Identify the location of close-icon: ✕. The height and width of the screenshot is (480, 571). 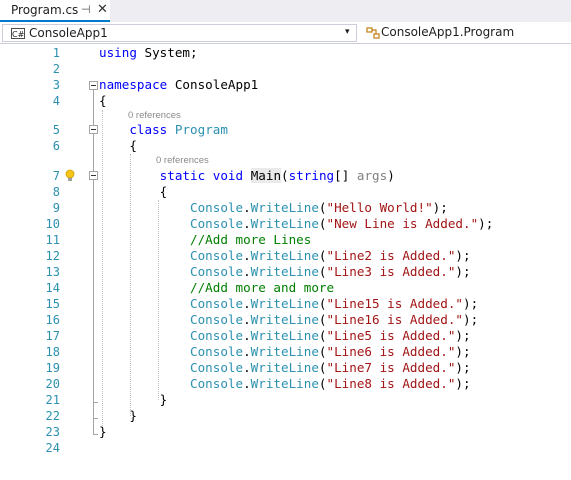
(102, 9).